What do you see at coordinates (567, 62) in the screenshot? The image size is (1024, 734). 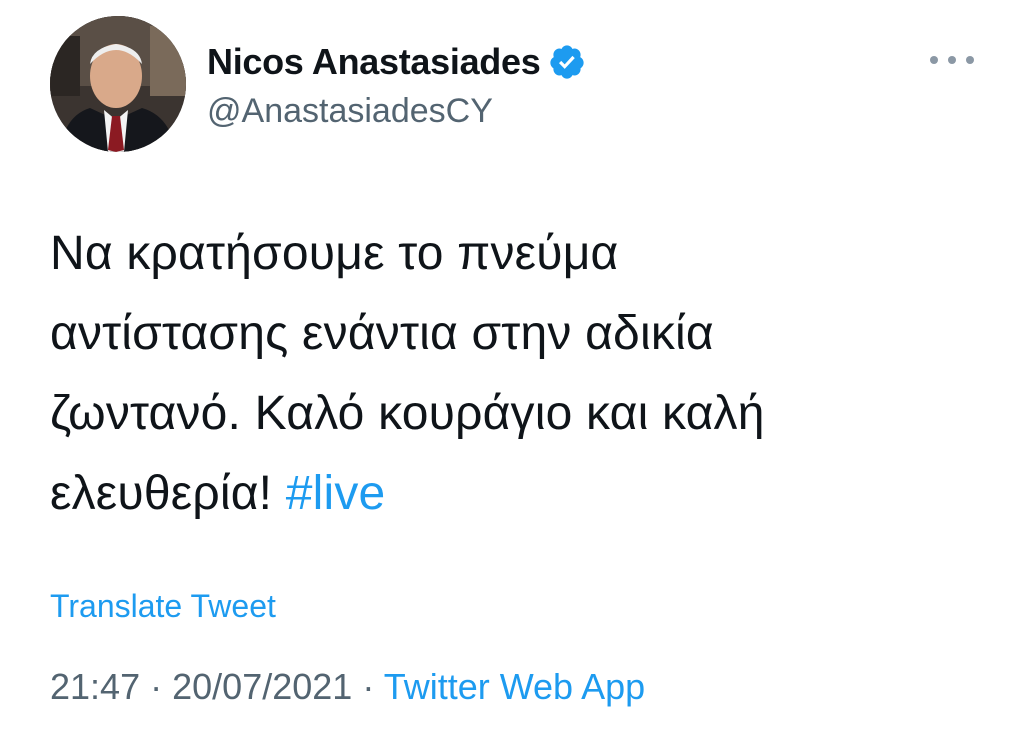 I see `verified-badge-icon` at bounding box center [567, 62].